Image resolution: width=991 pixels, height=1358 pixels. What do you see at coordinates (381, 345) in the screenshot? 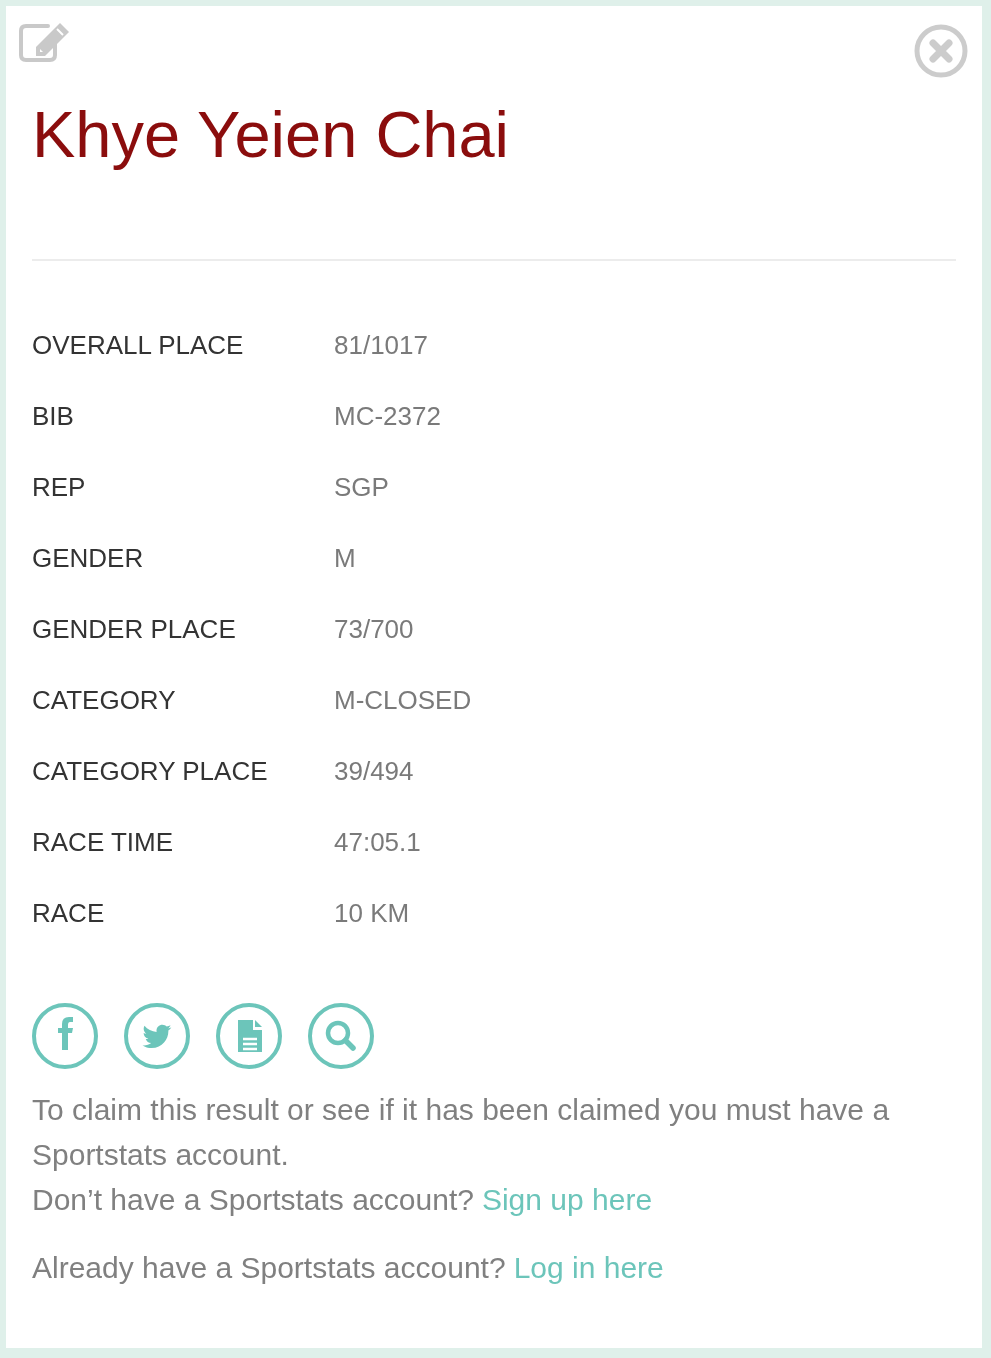
I see `detail-value: 81/1017` at bounding box center [381, 345].